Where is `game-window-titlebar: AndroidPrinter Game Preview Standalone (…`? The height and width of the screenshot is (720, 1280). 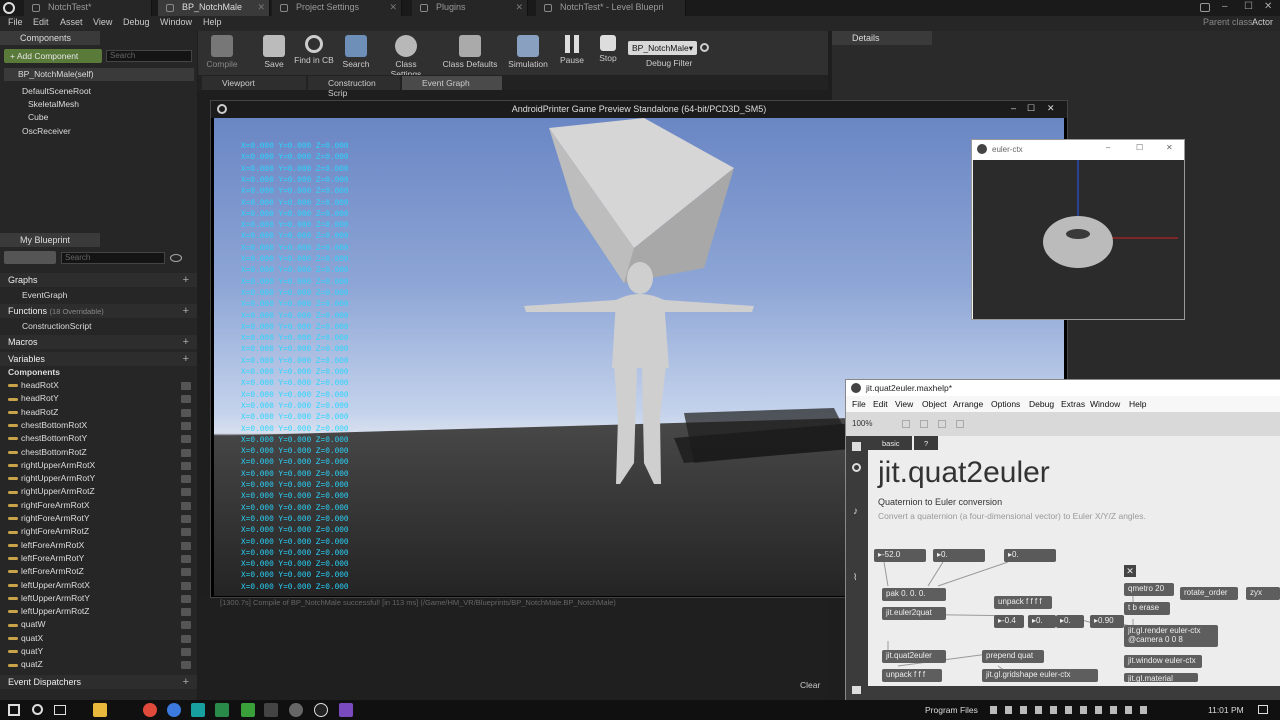 game-window-titlebar: AndroidPrinter Game Preview Standalone (… is located at coordinates (639, 109).